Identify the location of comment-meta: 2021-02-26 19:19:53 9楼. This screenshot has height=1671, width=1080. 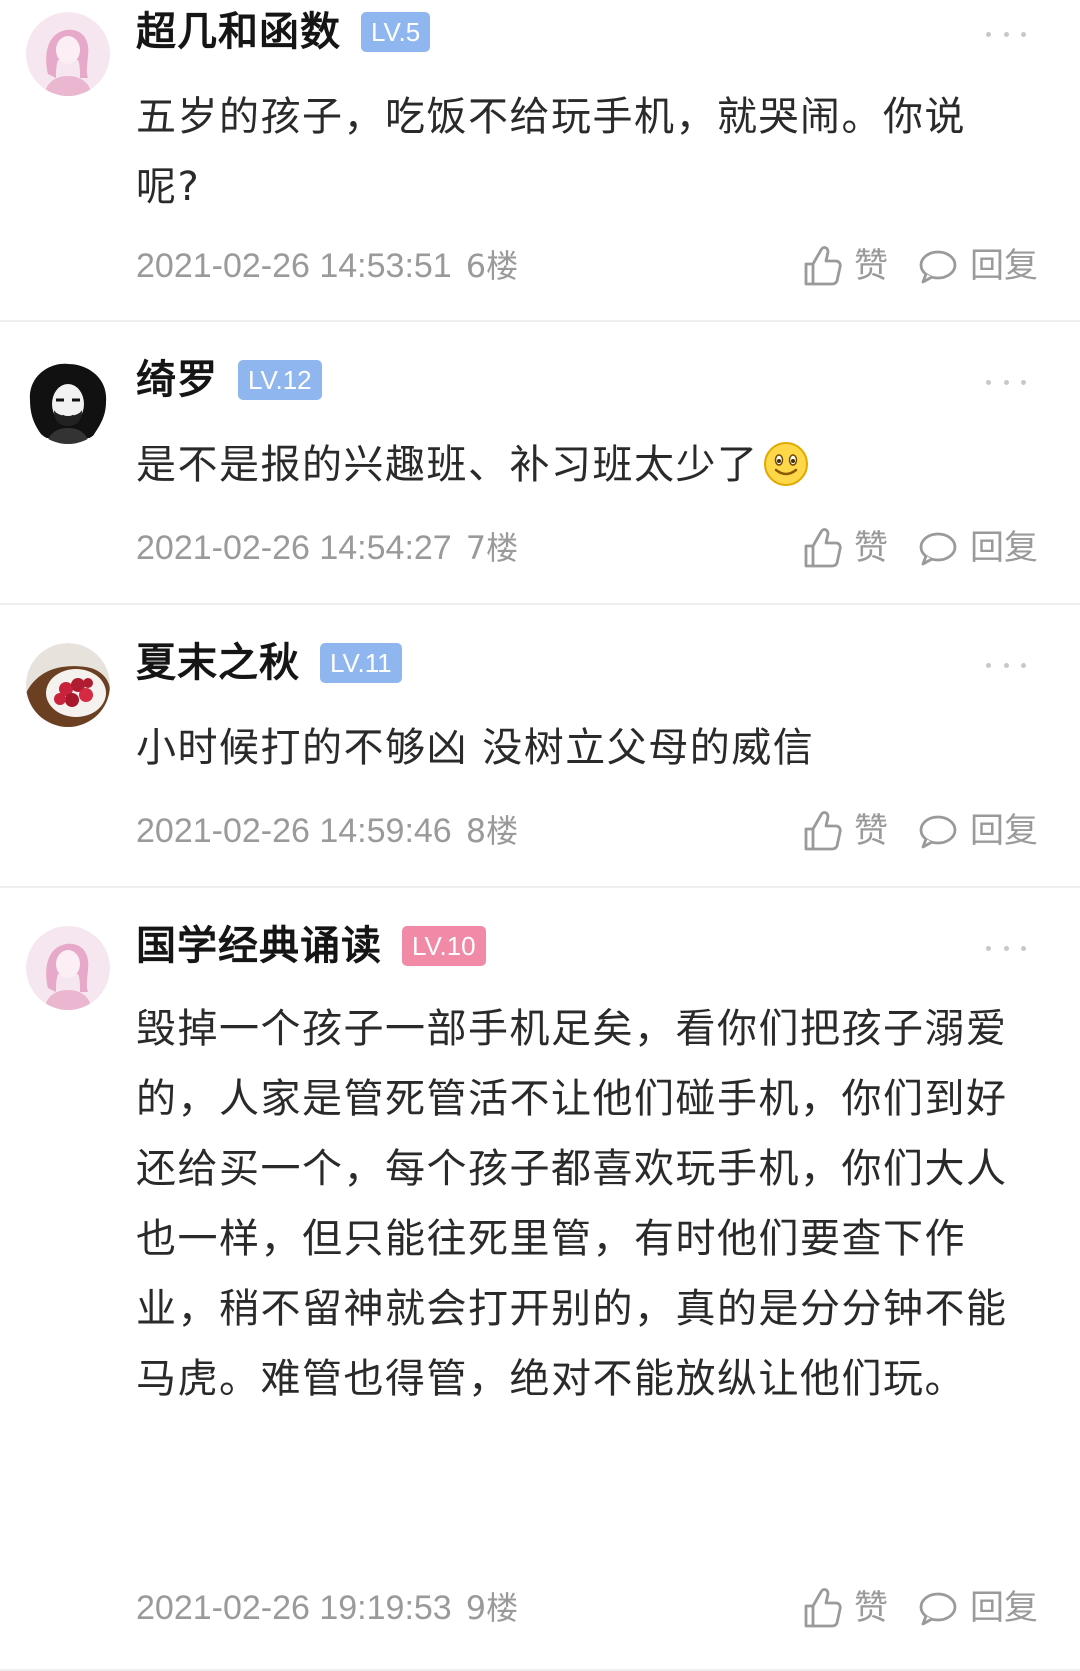
(327, 1608).